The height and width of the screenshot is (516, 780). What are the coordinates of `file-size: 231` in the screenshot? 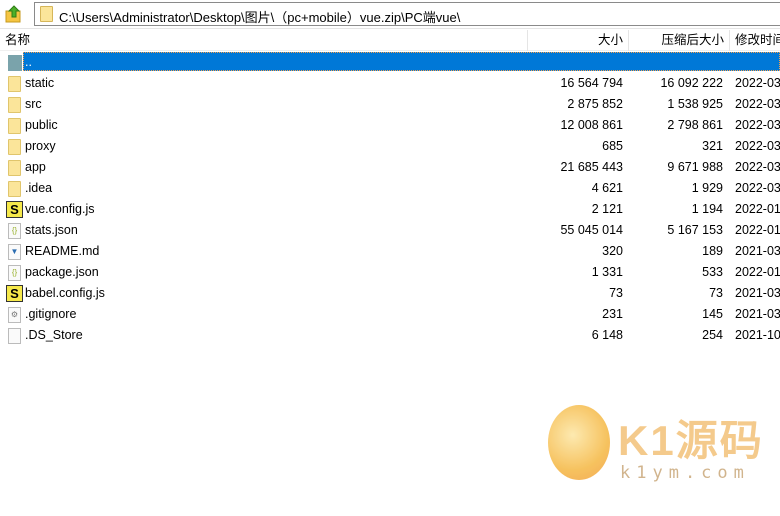 It's located at (612, 314).